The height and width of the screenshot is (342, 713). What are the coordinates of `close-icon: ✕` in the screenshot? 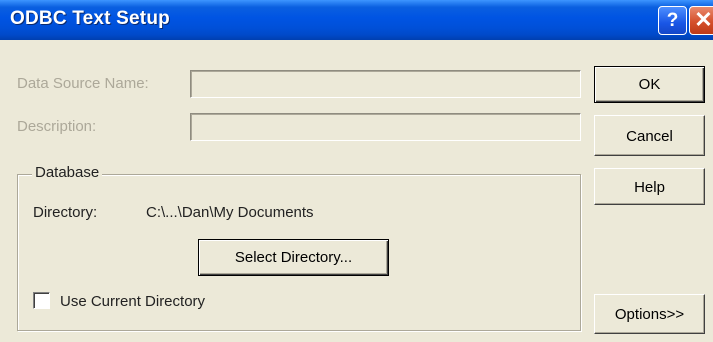 It's located at (701, 20).